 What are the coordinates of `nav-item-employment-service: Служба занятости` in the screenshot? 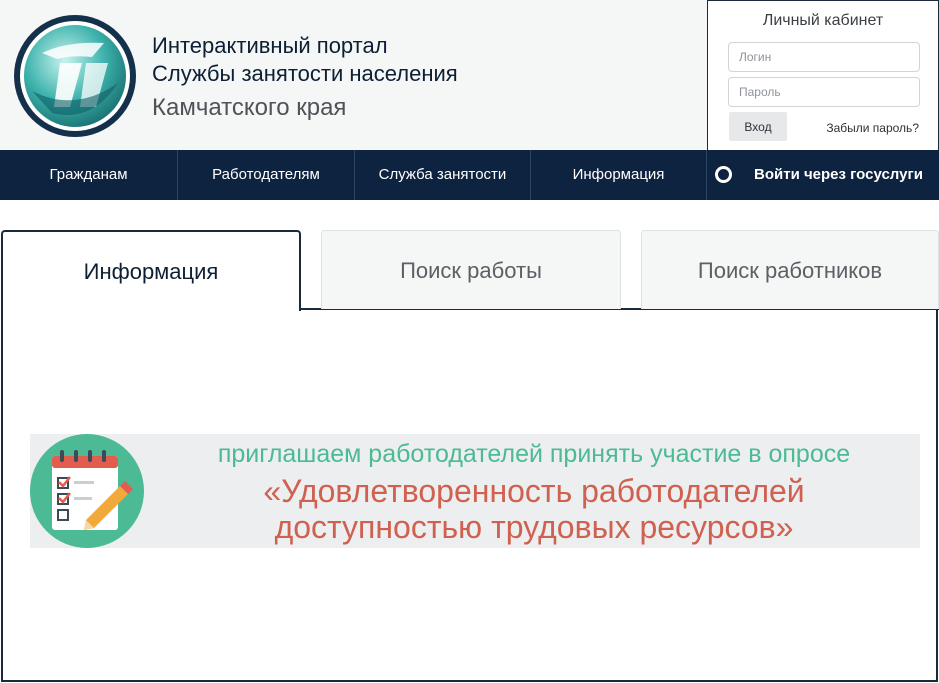 It's located at (442, 175).